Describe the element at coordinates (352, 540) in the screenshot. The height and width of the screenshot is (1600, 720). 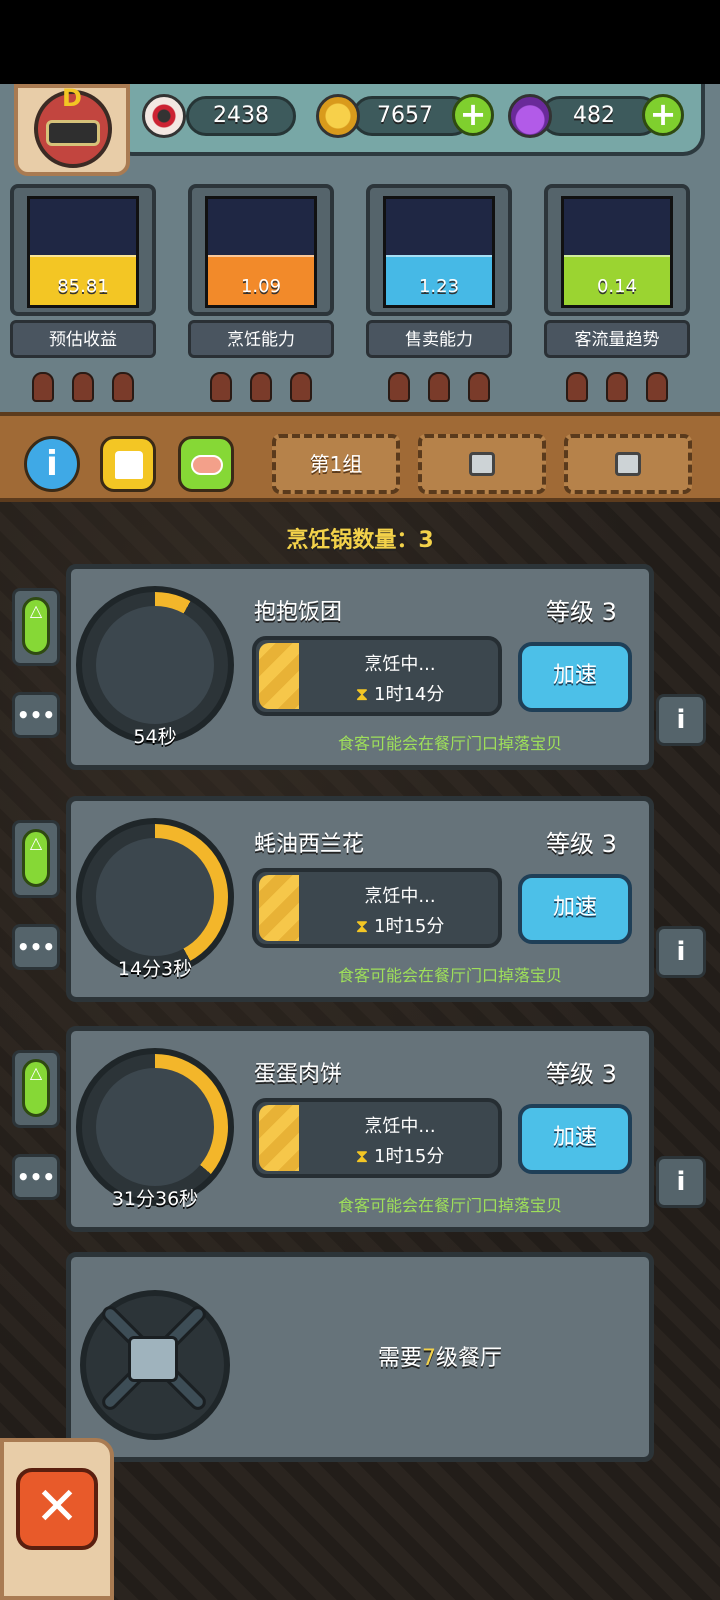
I see `pot-count-label: 烹饪锅数量：` at that location.